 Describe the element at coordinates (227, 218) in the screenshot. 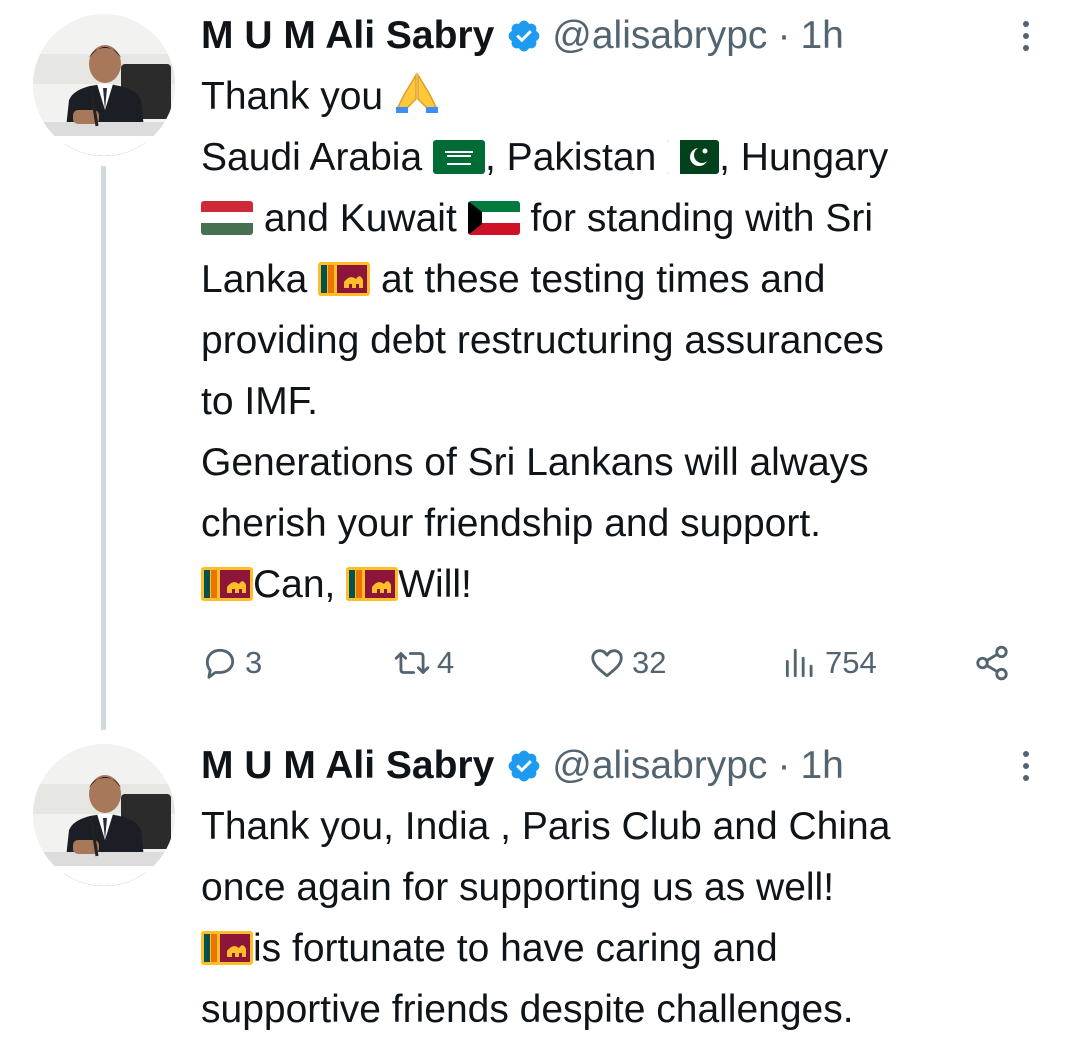

I see `flag-hungary` at that location.